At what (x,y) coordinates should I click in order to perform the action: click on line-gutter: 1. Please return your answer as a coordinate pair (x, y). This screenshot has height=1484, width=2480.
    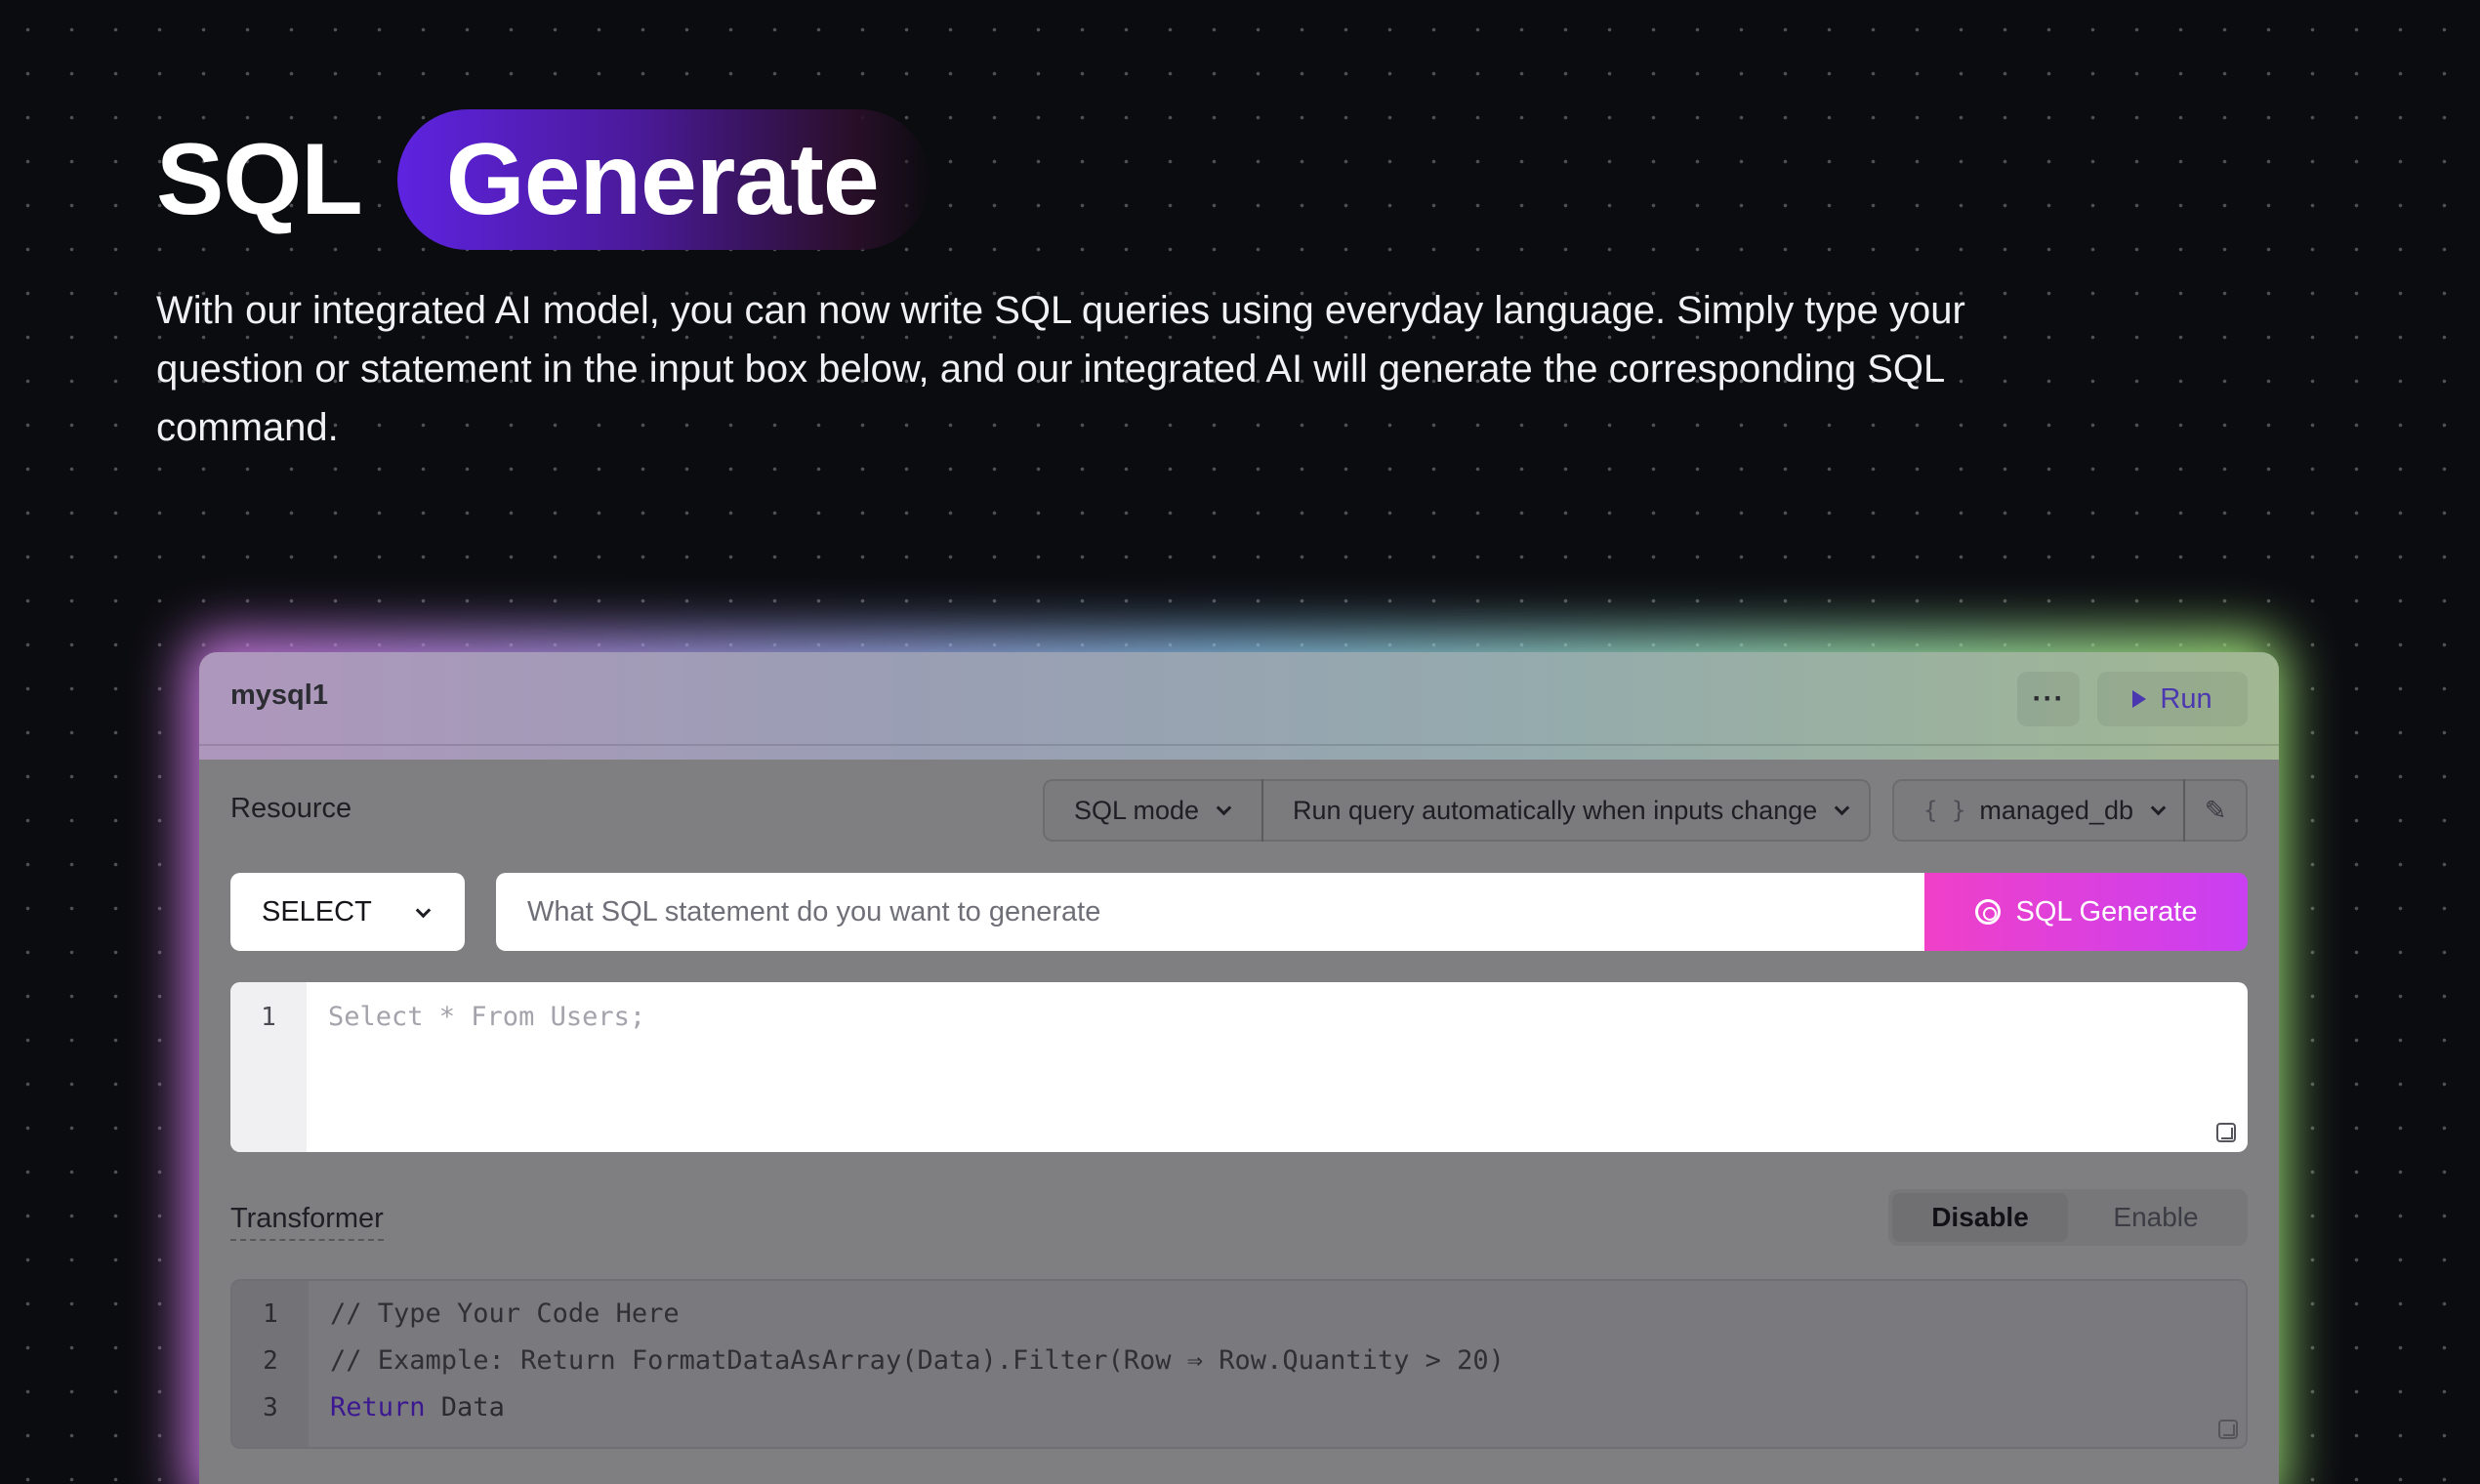
    Looking at the image, I should click on (268, 1067).